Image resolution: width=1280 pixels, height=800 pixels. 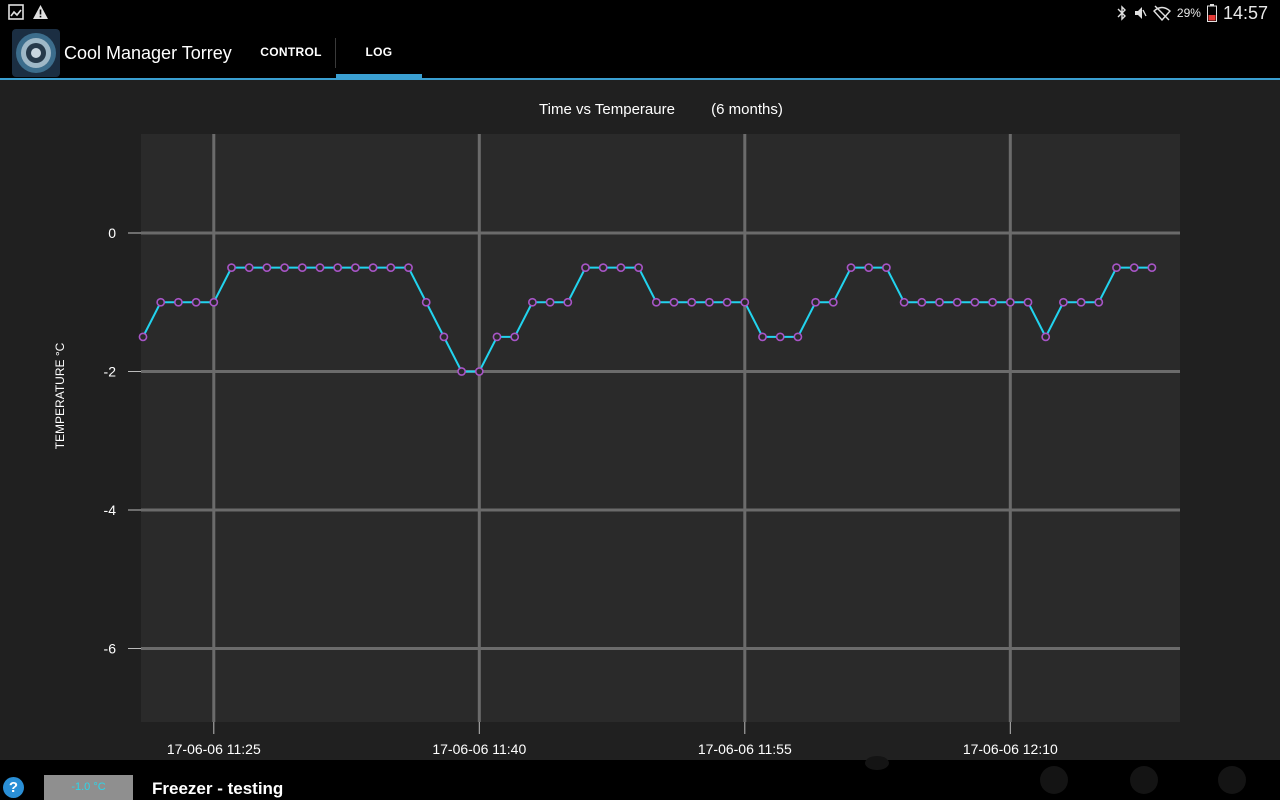 What do you see at coordinates (60, 395) in the screenshot?
I see `y-axis-label: TEMPERATURE °C` at bounding box center [60, 395].